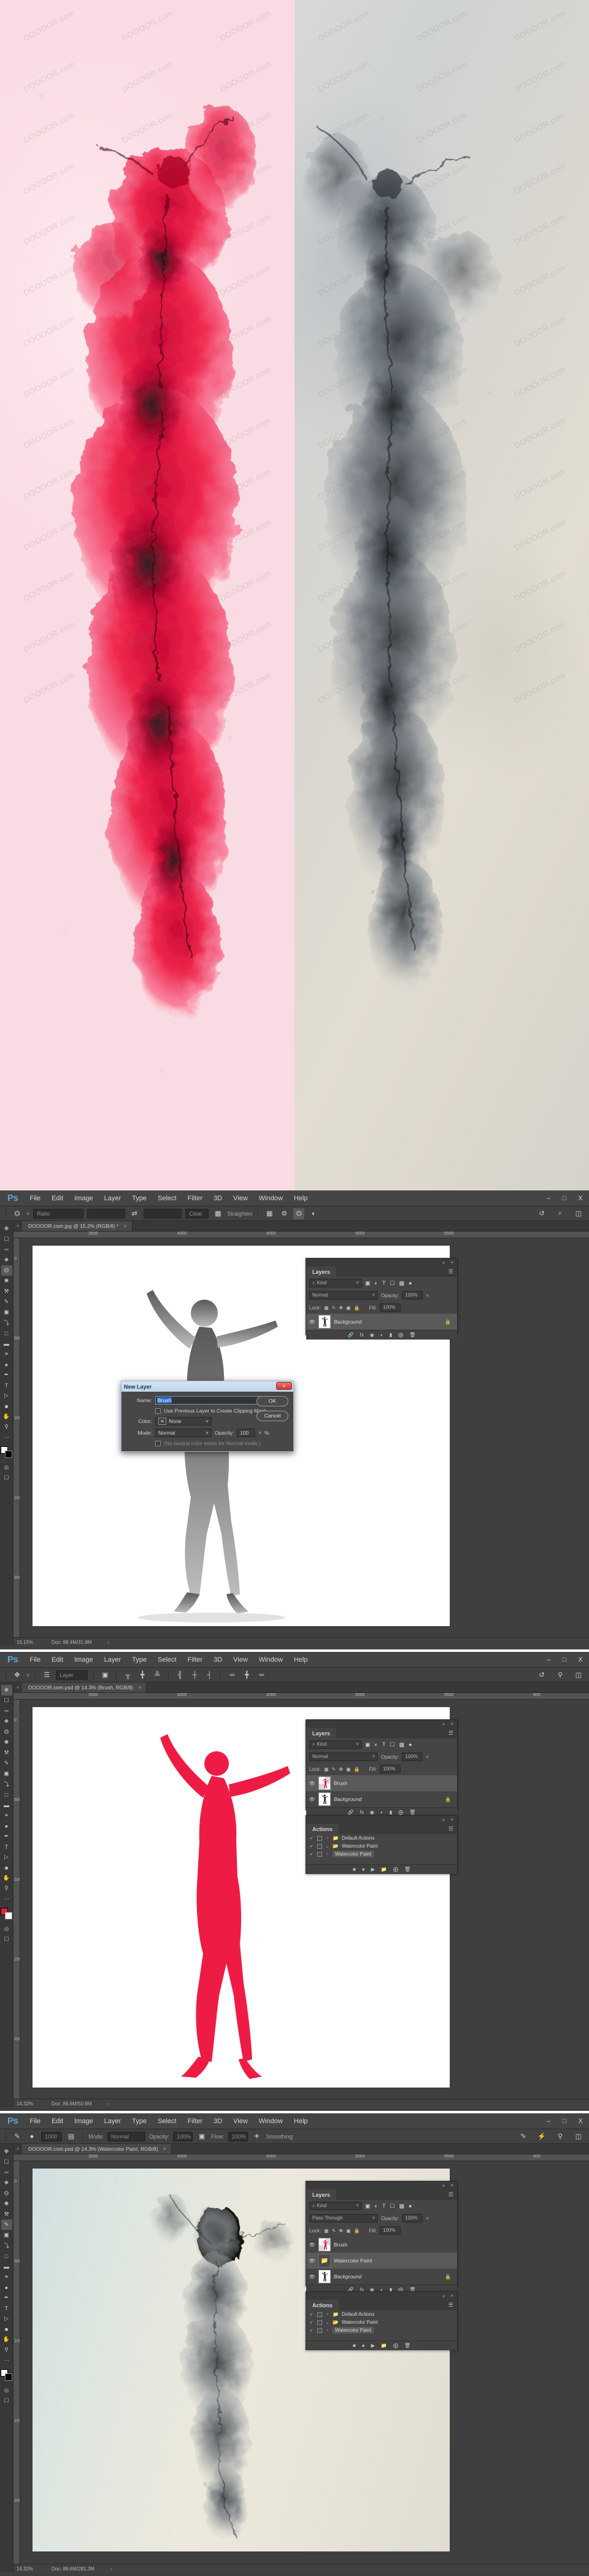 The height and width of the screenshot is (2576, 589). Describe the element at coordinates (311, 2322) in the screenshot. I see `action-enabled-check: ✓` at that location.